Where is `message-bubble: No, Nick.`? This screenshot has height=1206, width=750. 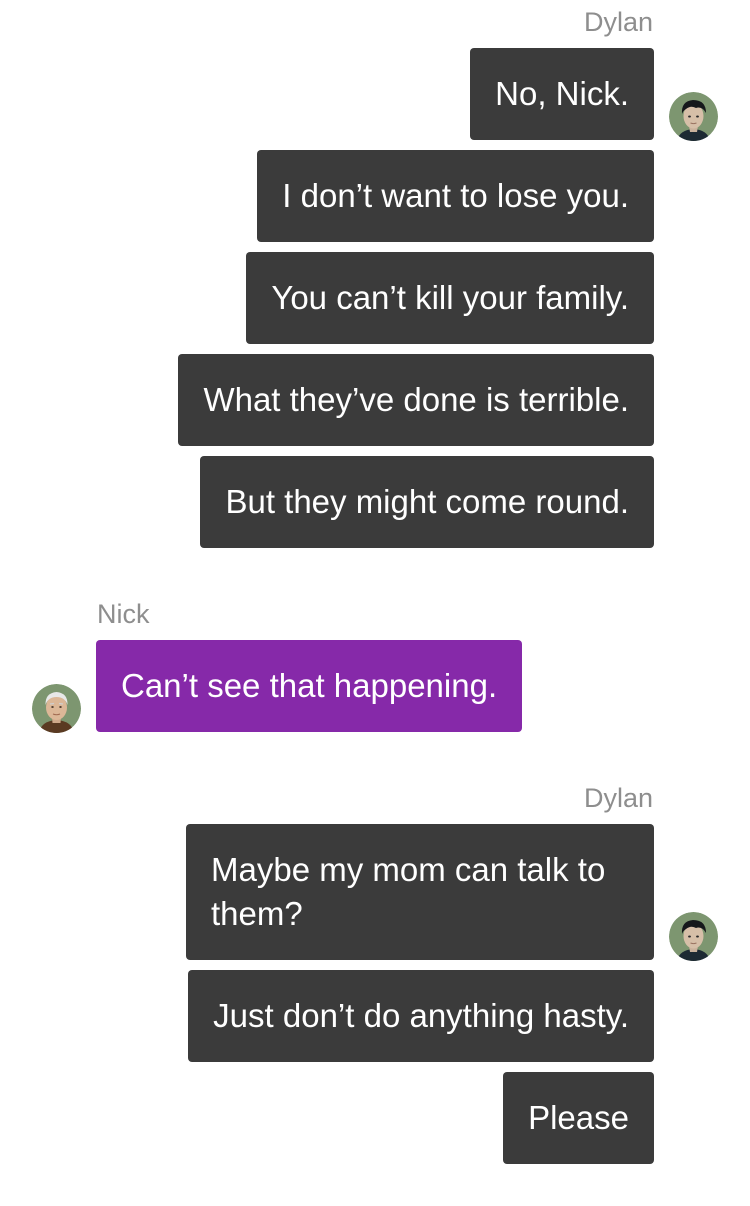 message-bubble: No, Nick. is located at coordinates (562, 94).